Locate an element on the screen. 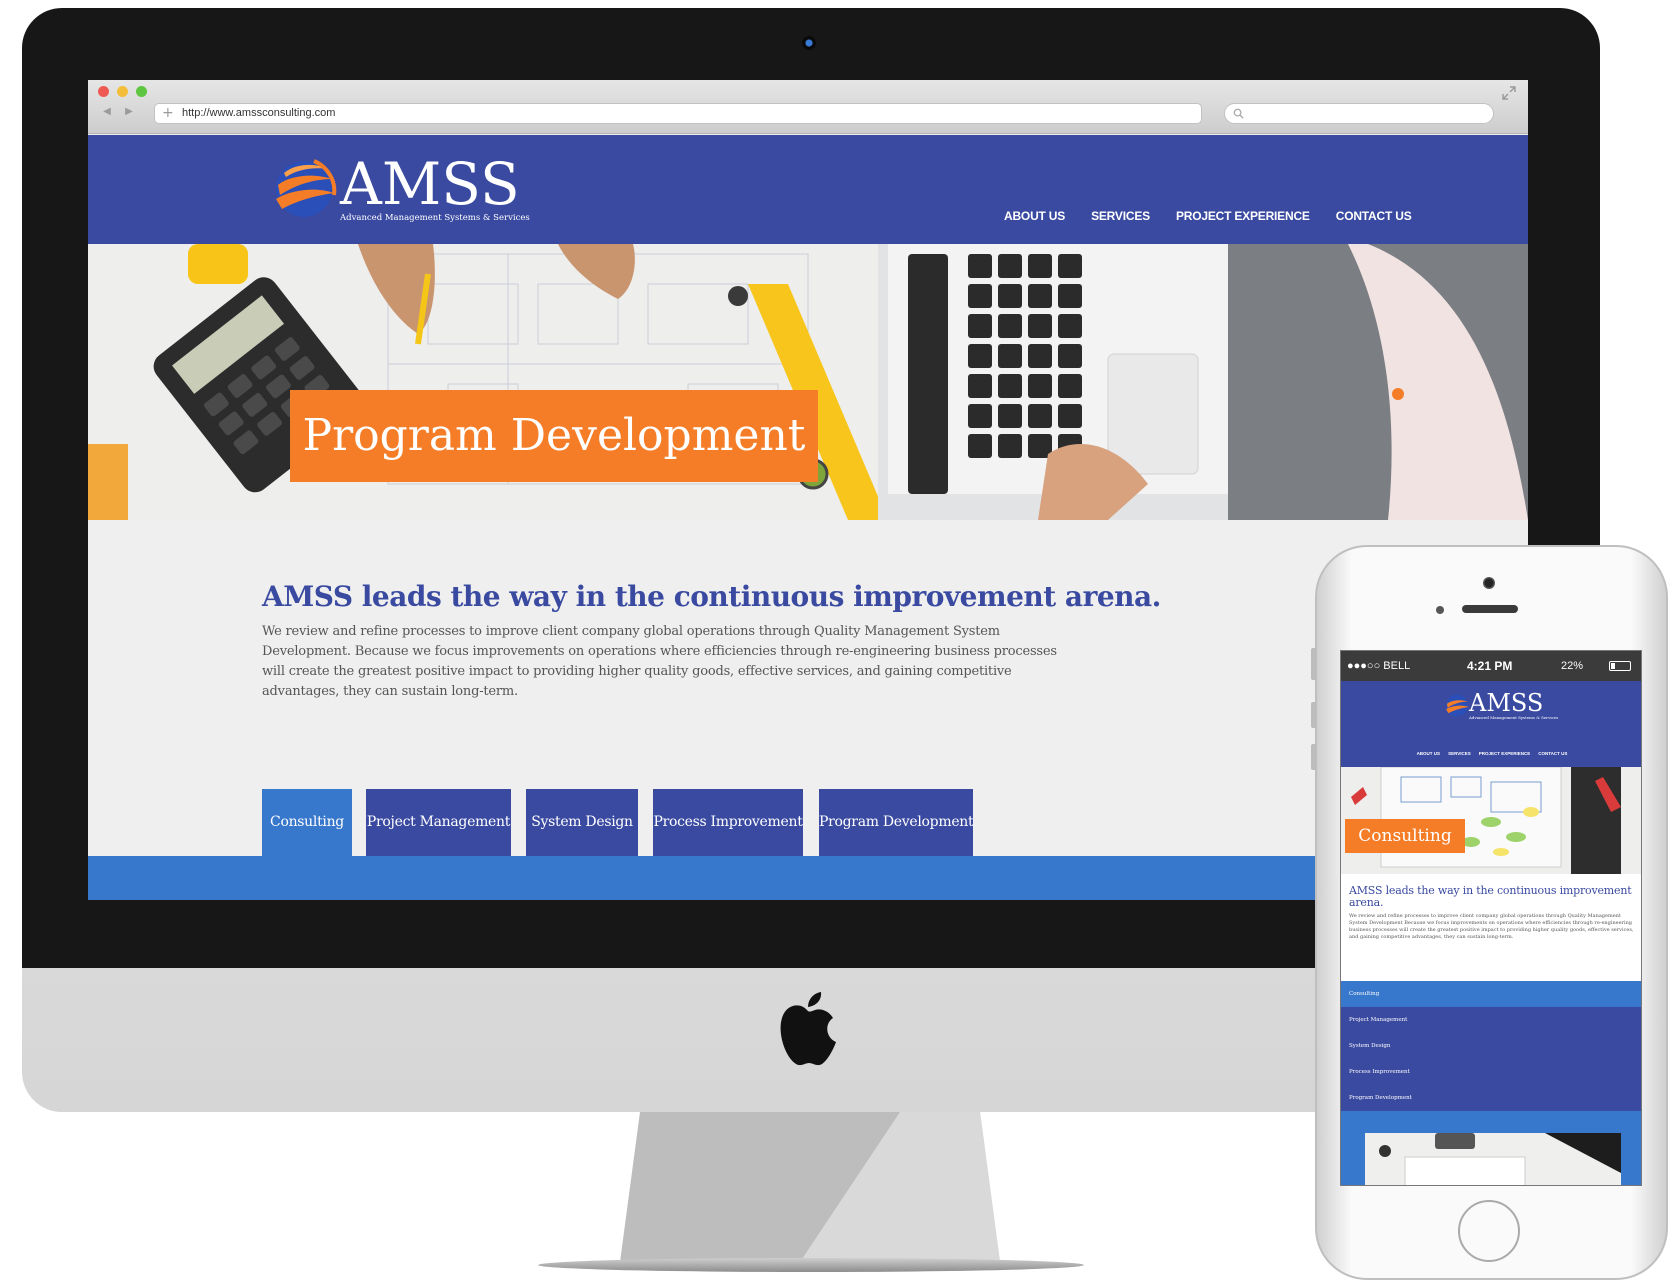 This screenshot has width=1676, height=1280. status-time: 4:21 PM is located at coordinates (1490, 666).